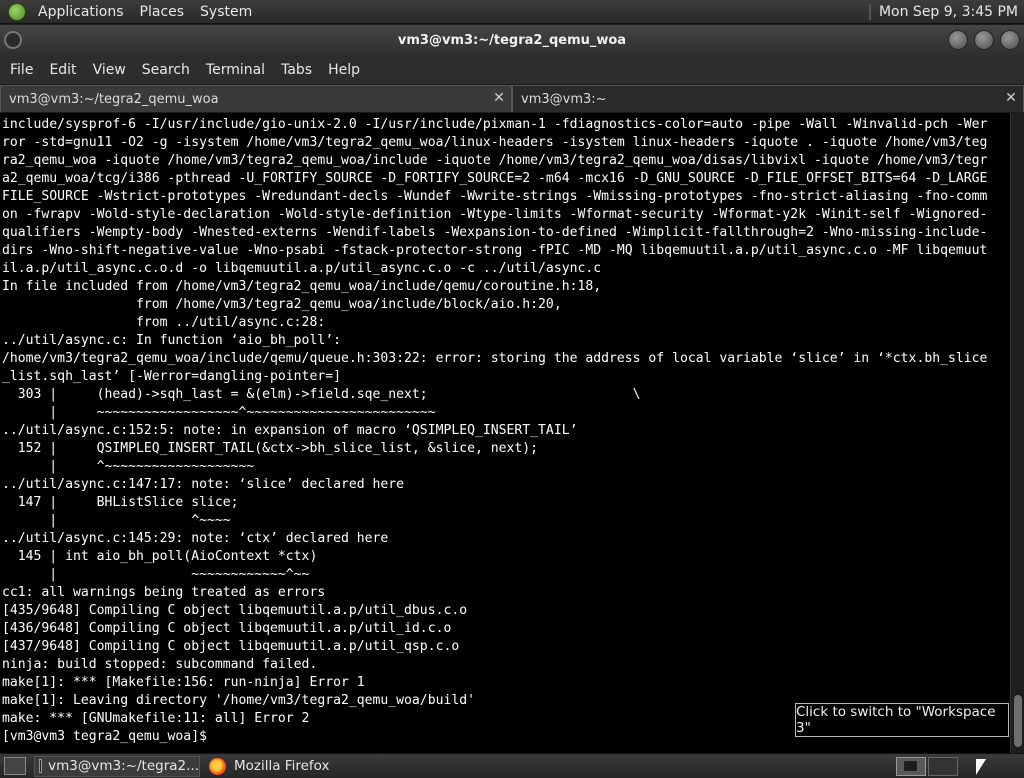 The width and height of the screenshot is (1024, 778). What do you see at coordinates (951, 12) in the screenshot?
I see `clock: Mon Sep 9, 3:45 PM` at bounding box center [951, 12].